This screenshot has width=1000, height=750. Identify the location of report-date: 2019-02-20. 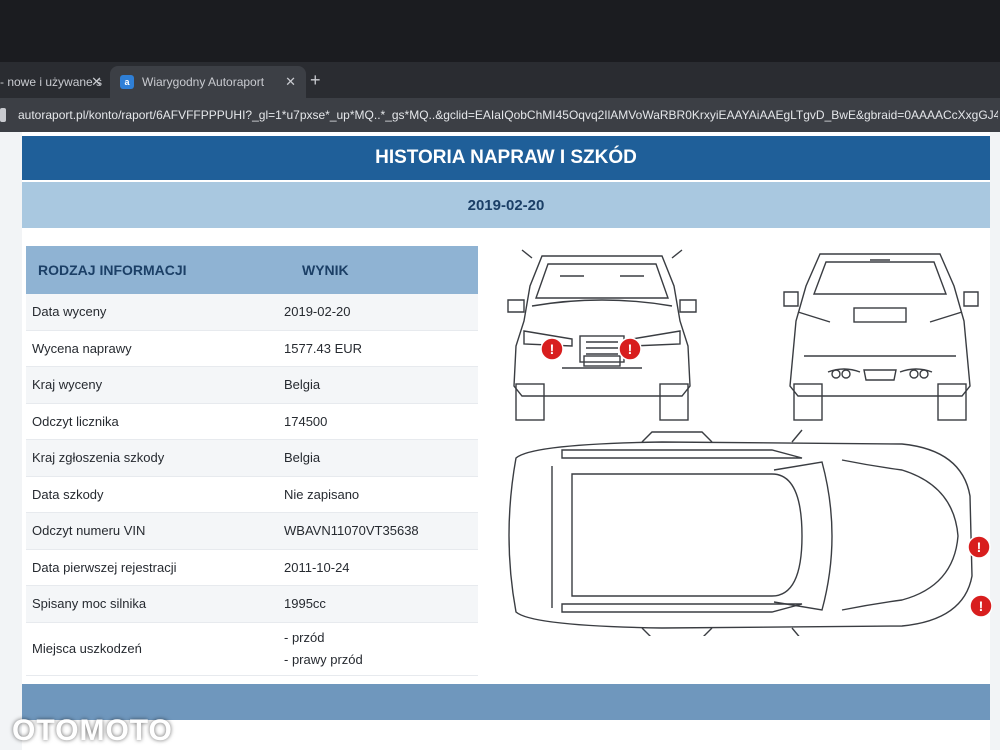
(506, 205).